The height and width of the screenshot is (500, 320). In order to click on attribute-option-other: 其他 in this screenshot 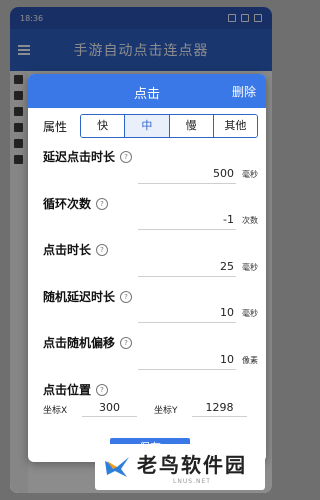, I will do `click(235, 126)`.